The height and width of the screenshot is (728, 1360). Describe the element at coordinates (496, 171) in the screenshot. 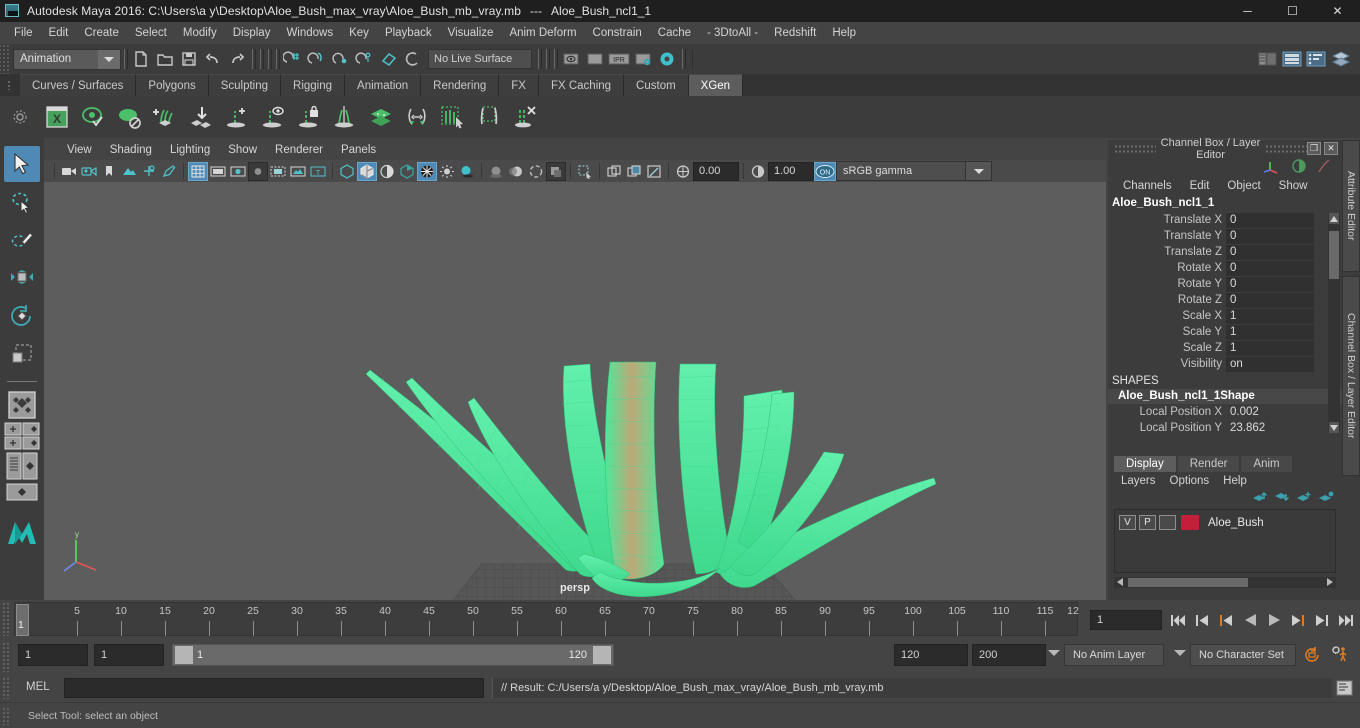

I see `screen-space-ao-icon` at that location.